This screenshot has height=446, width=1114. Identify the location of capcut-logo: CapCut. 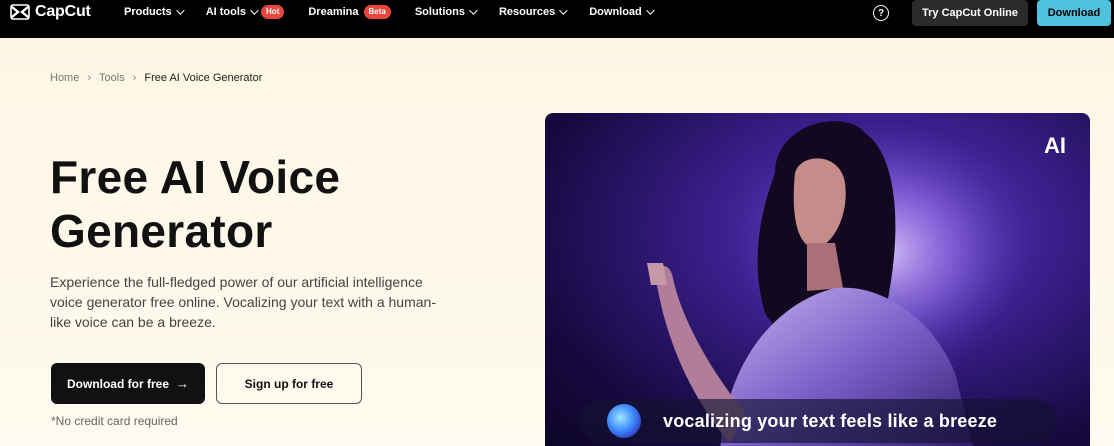
(50, 12).